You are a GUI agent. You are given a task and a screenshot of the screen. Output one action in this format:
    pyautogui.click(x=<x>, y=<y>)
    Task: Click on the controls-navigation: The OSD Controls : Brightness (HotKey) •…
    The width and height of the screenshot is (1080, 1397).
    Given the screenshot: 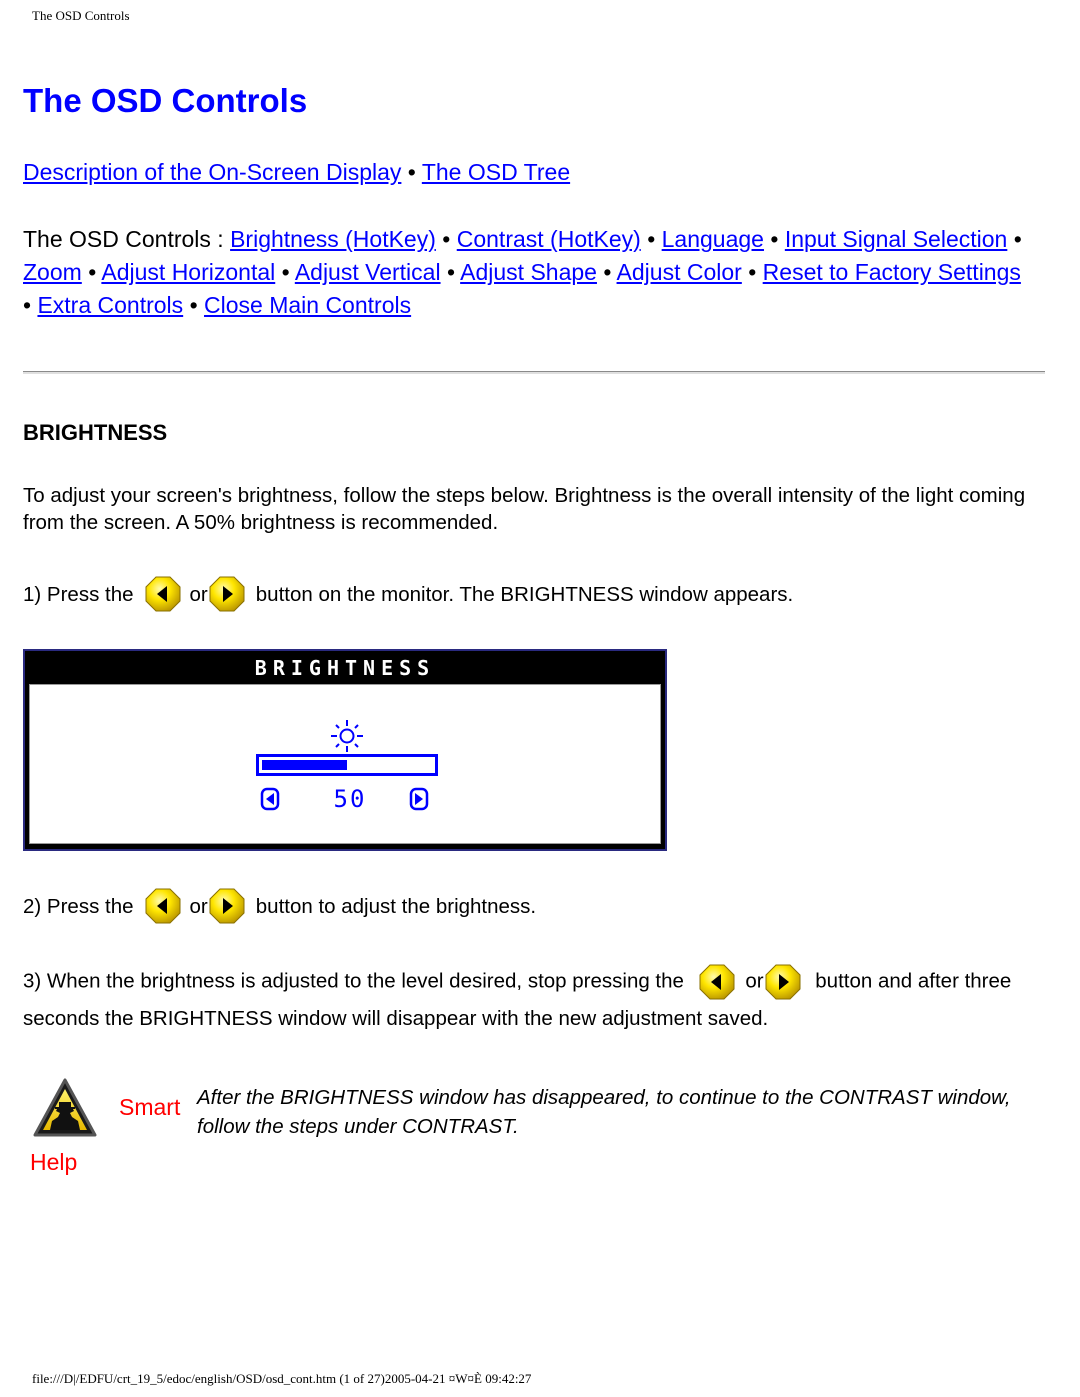 What is the action you would take?
    pyautogui.click(x=528, y=272)
    